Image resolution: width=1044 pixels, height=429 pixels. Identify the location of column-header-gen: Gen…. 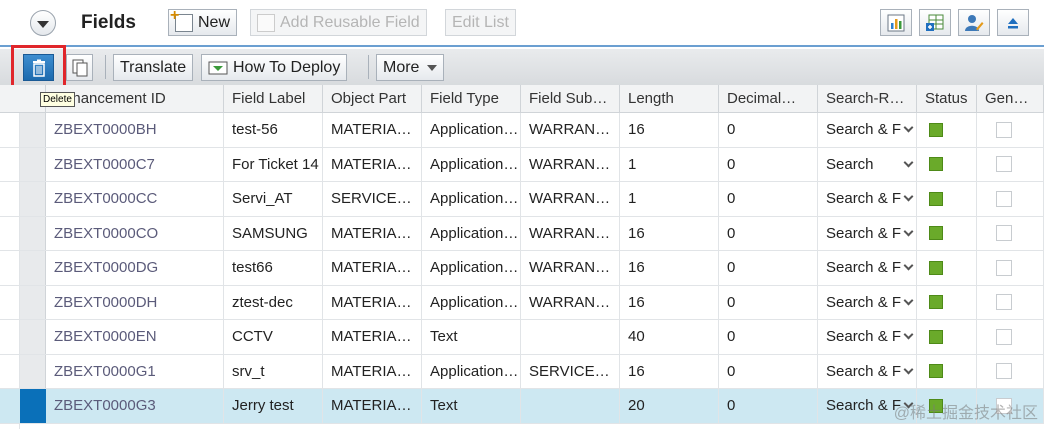
(1010, 98).